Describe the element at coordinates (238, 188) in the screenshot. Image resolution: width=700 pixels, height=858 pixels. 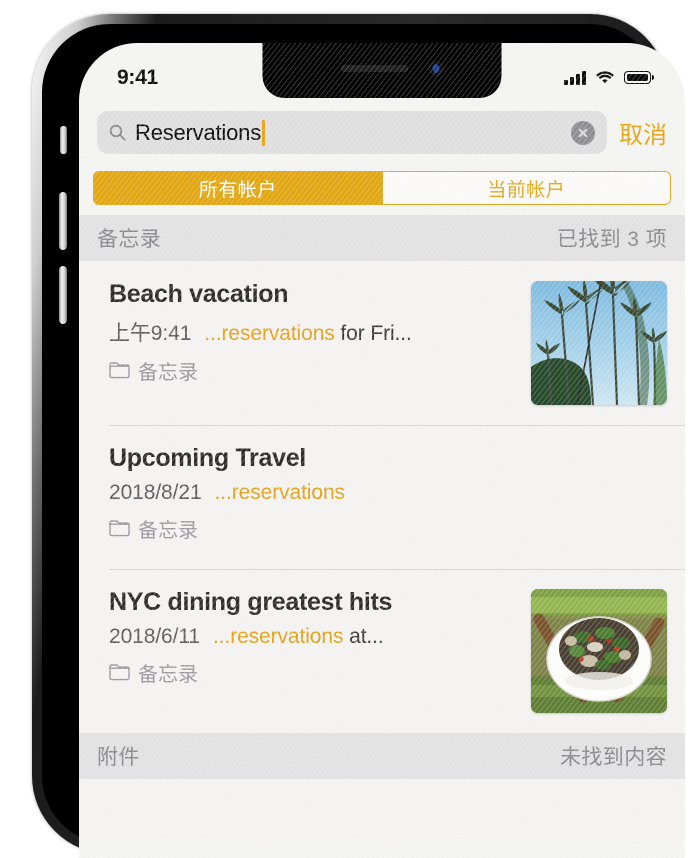
I see `segment-all-accounts: 所有帐户` at that location.